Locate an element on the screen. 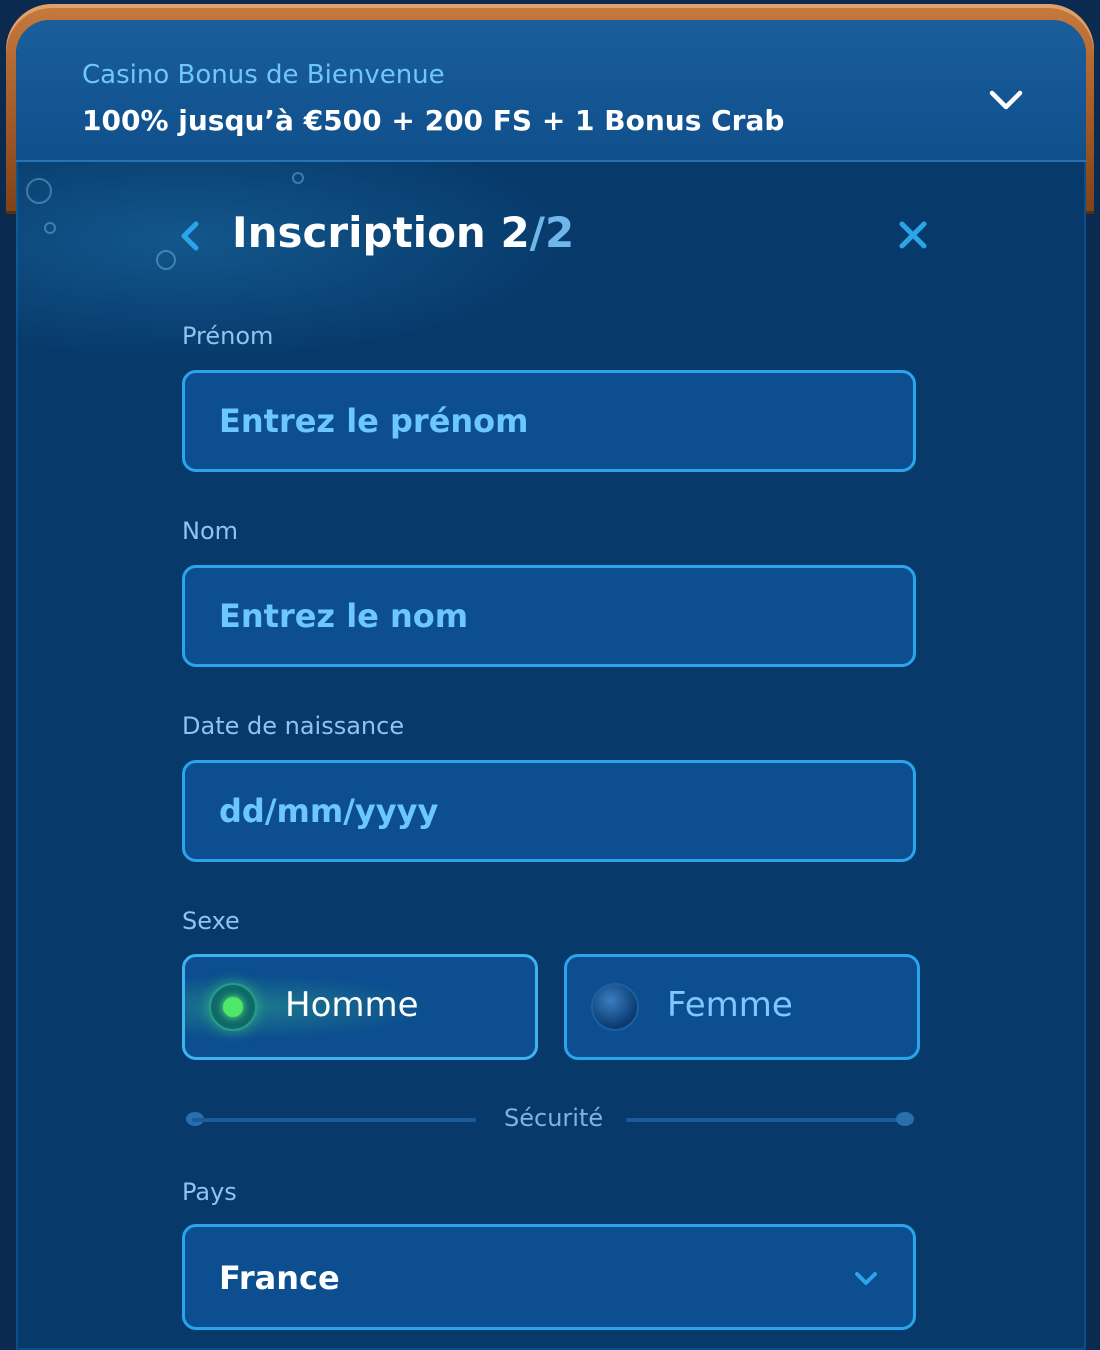  form-header: Inscription 2/2 is located at coordinates (551, 235).